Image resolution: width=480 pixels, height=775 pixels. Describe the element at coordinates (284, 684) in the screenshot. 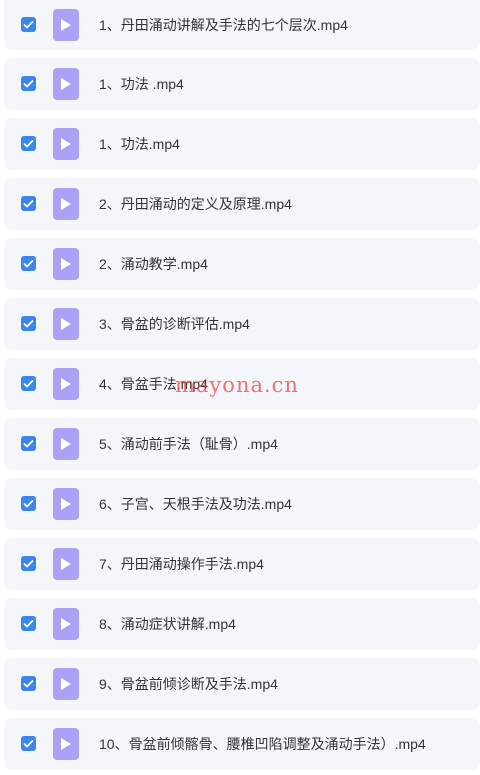

I see `file-name: 9、骨盆前倾诊断及手法.mp4` at that location.